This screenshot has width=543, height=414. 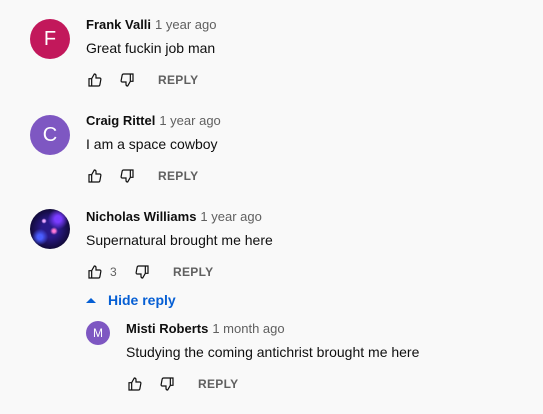 I want to click on comment-author: Frank Valli, so click(x=118, y=24).